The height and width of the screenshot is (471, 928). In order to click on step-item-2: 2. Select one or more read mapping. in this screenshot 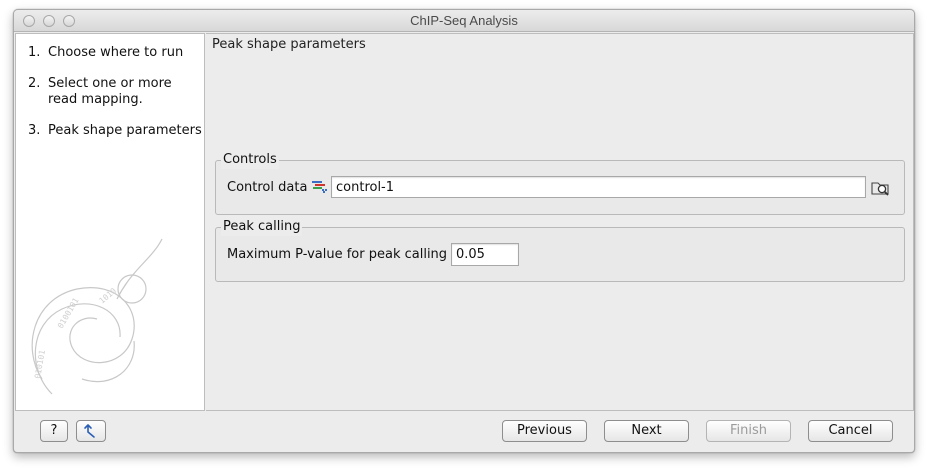, I will do `click(116, 92)`.